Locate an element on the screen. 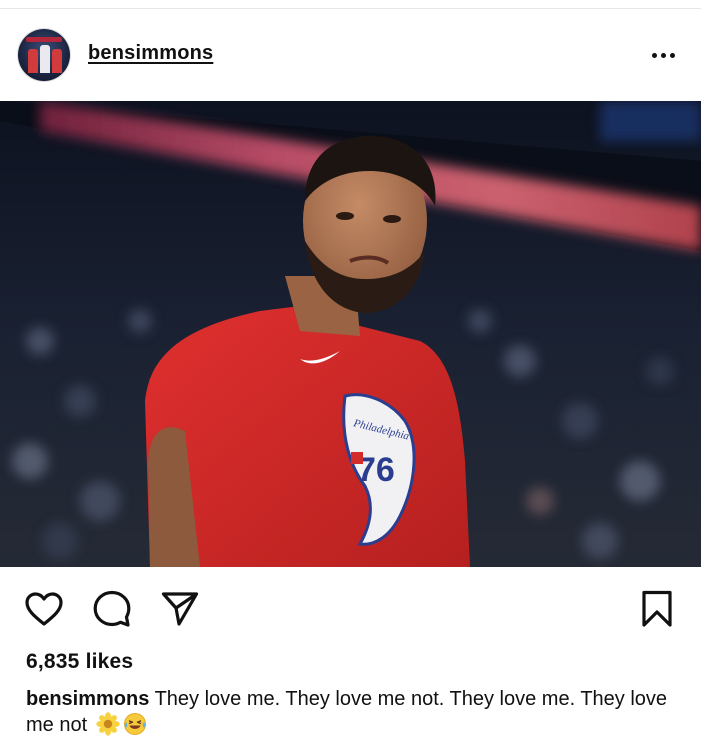 Image resolution: width=701 pixels, height=750 pixels. heart-icon is located at coordinates (44, 609).